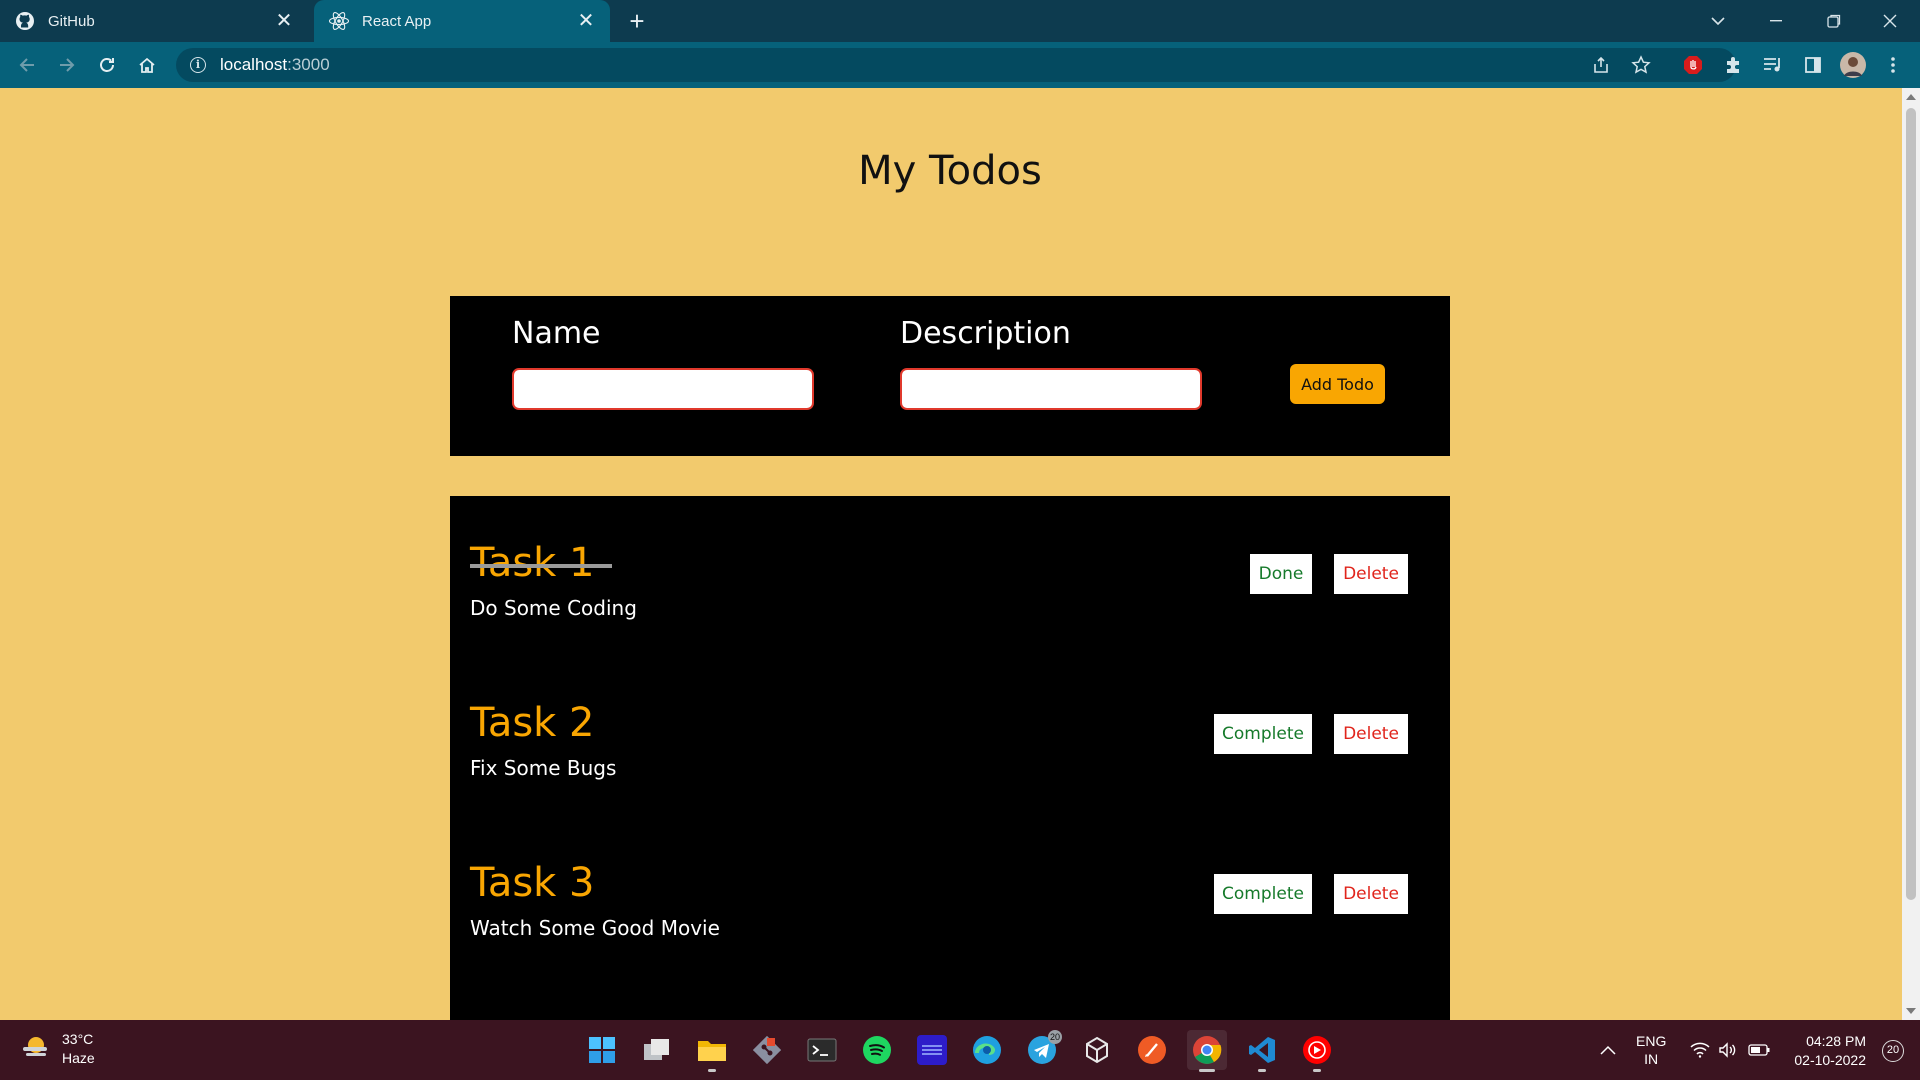  What do you see at coordinates (960, 21) in the screenshot?
I see `browser-tab-strip: GitHub ✕ React App ✕ +` at bounding box center [960, 21].